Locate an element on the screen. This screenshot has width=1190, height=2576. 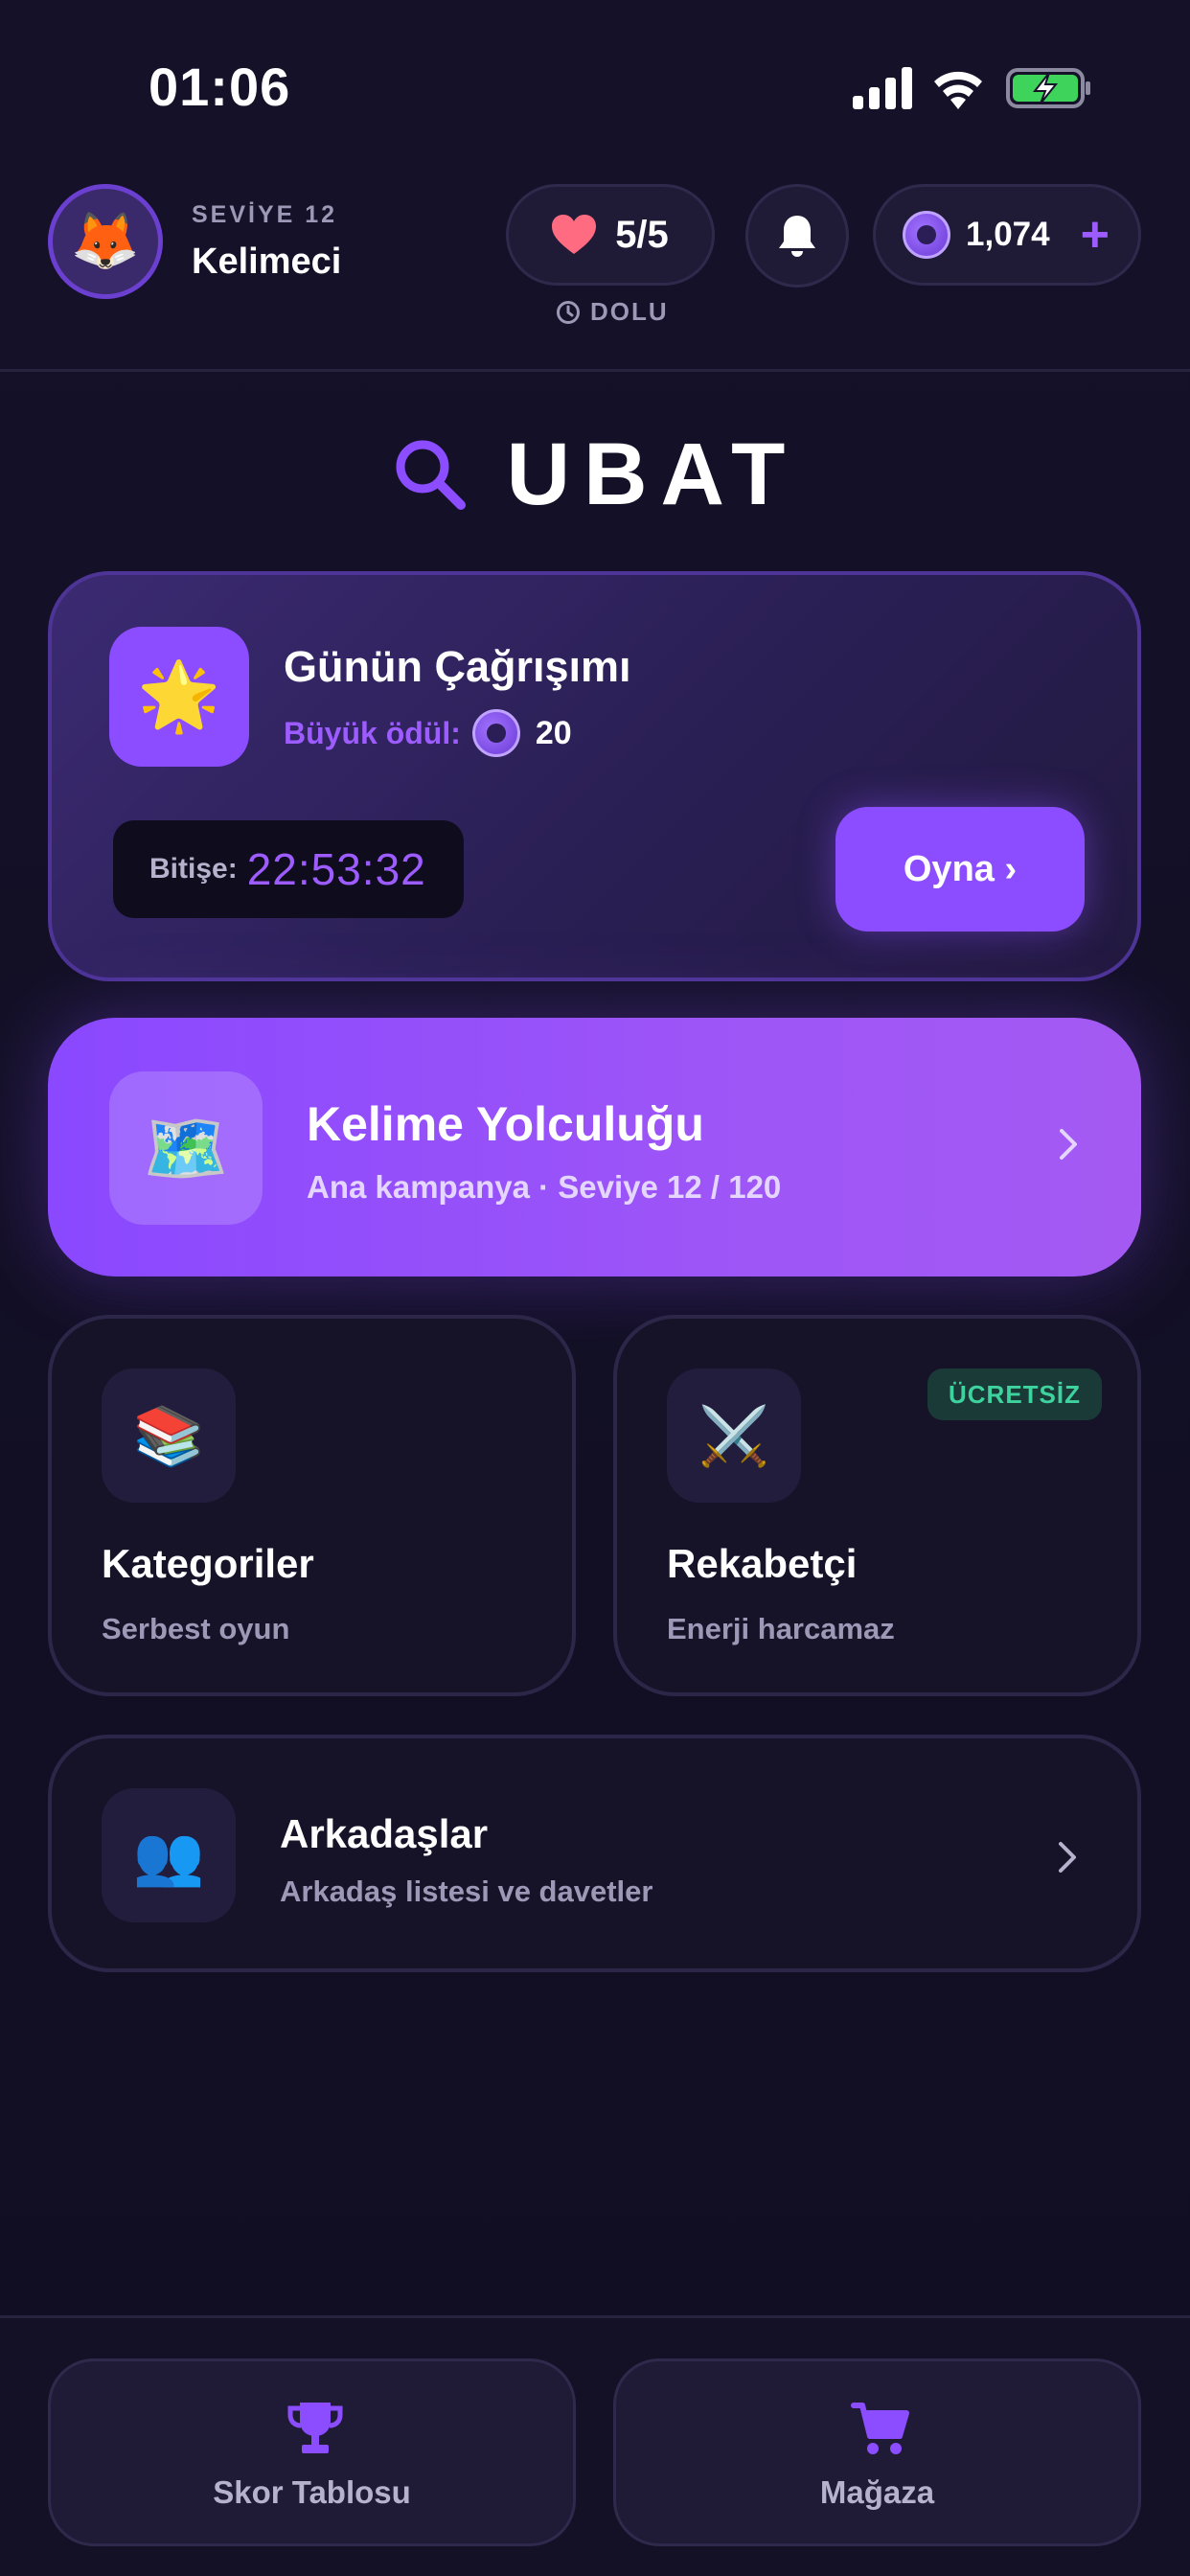
player-level: SEVİYE 12 is located at coordinates (265, 214).